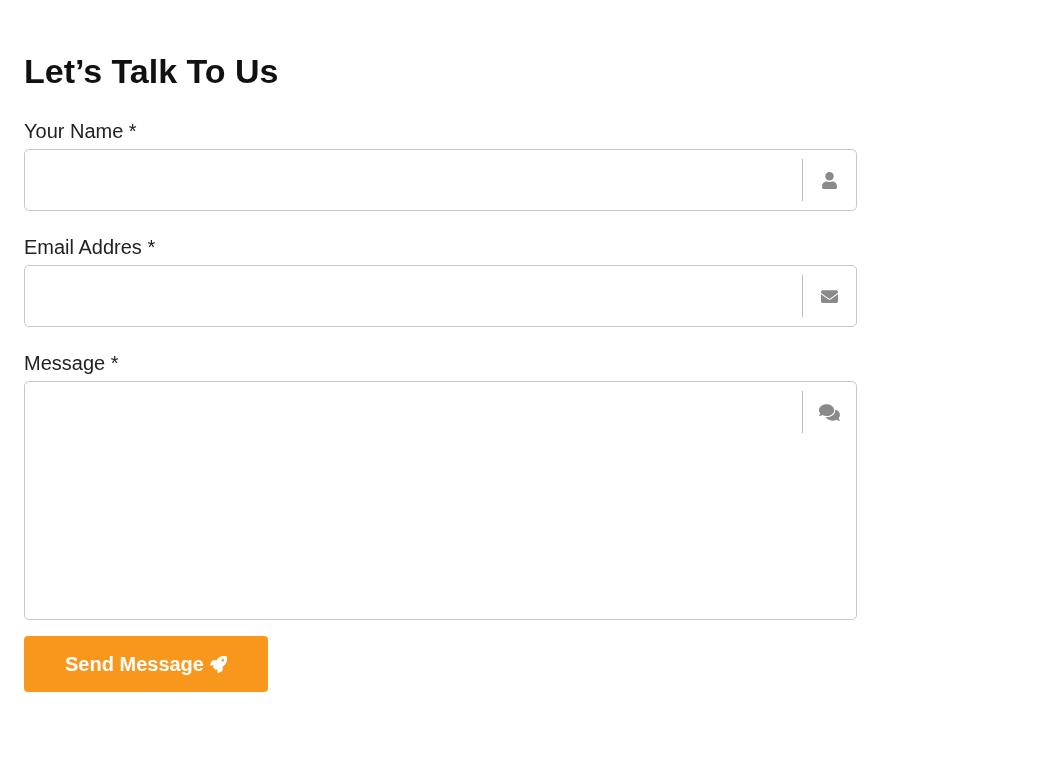 The image size is (1039, 777). I want to click on rocket-icon, so click(218, 664).